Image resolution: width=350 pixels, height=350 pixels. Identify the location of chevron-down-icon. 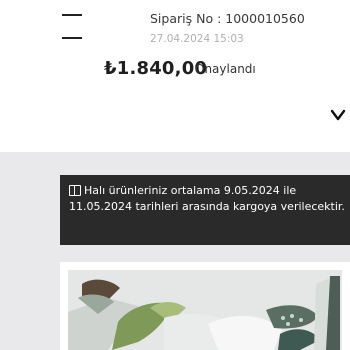
(338, 115).